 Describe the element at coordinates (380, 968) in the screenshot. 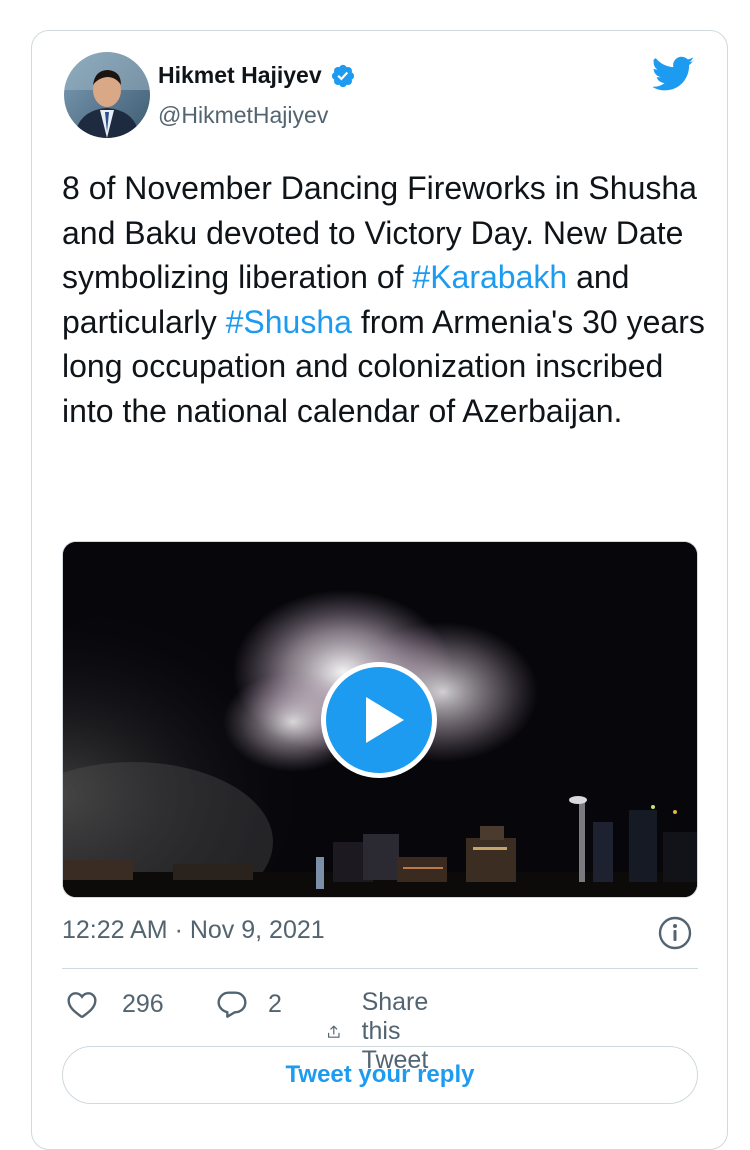

I see `divider` at that location.